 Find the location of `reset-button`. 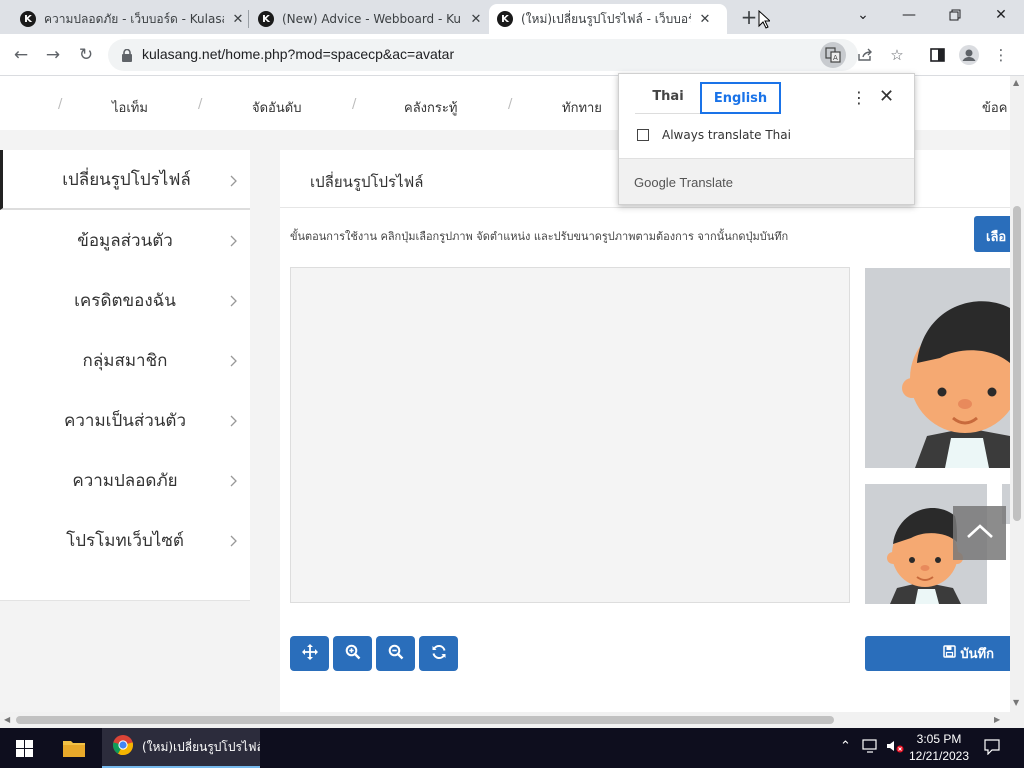

reset-button is located at coordinates (438, 653).